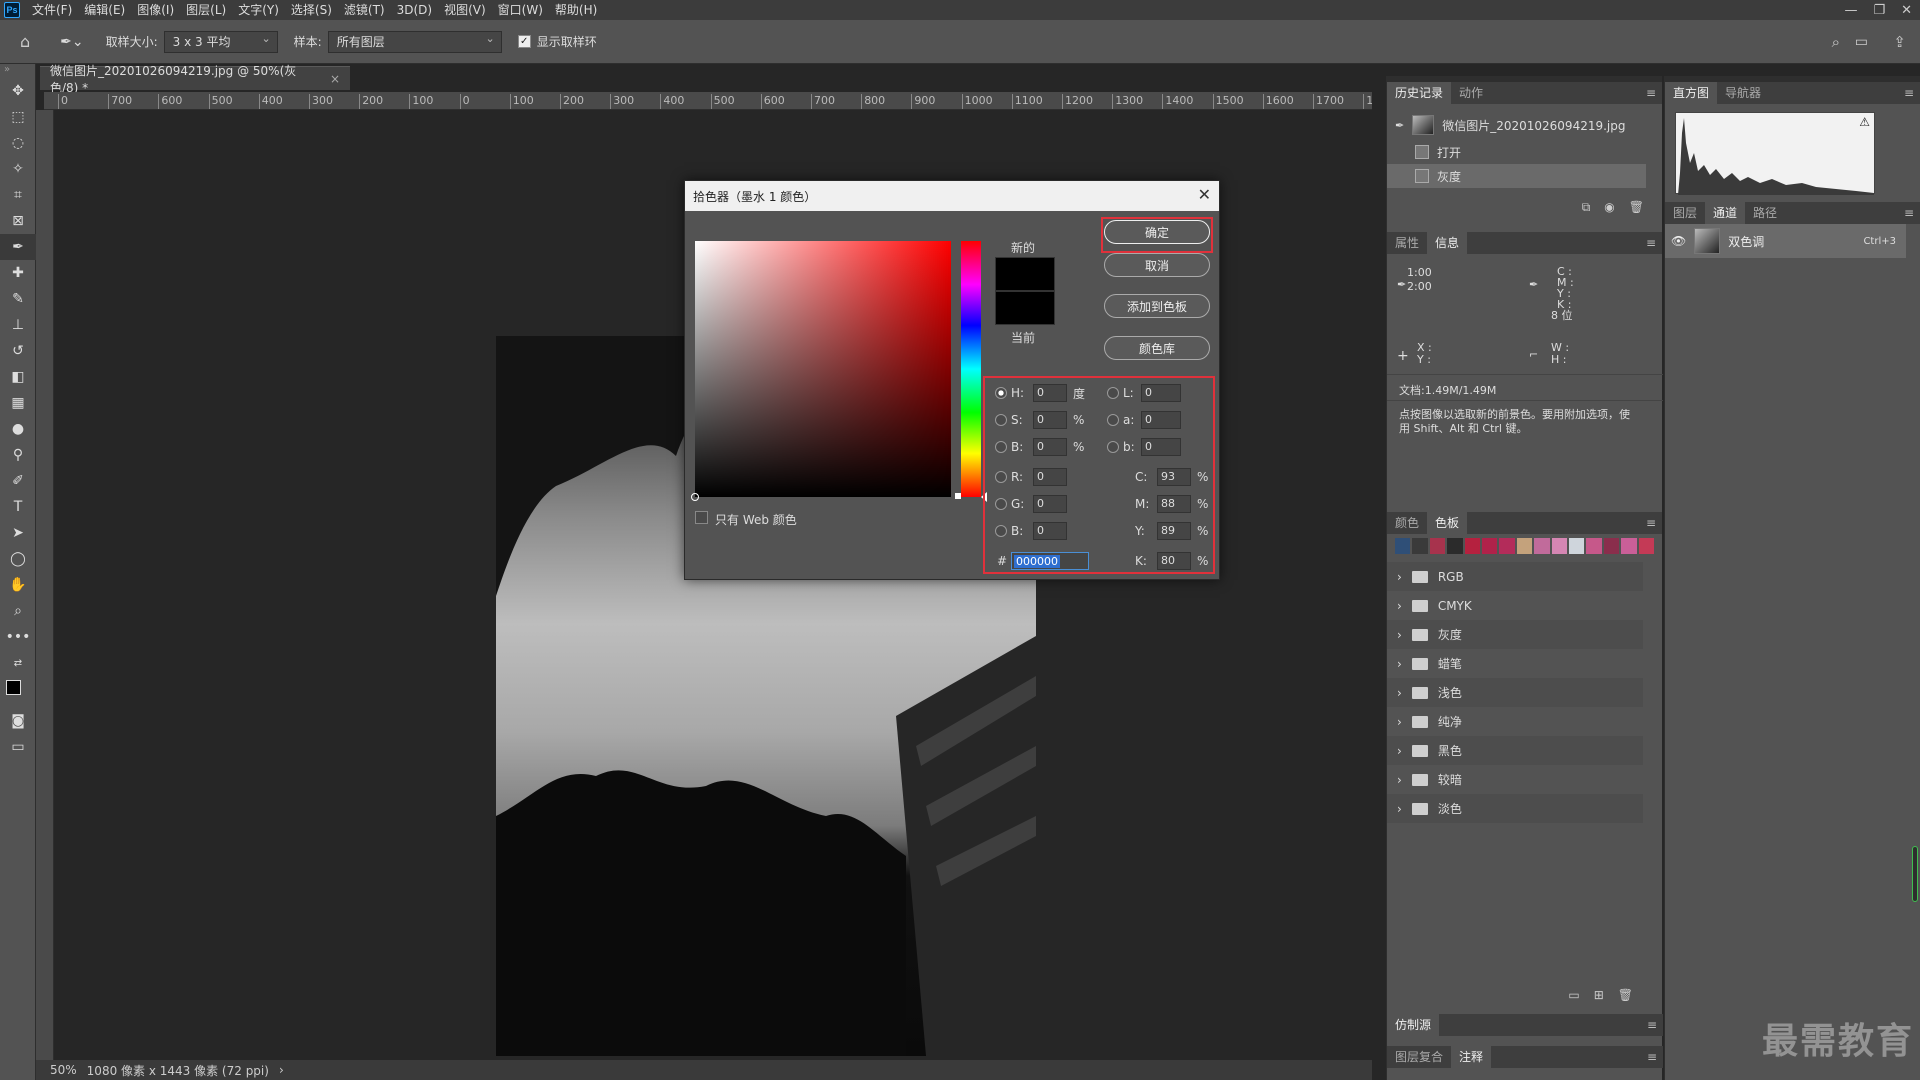 This screenshot has width=1920, height=1080. I want to click on tab-layer-comps: 图层复合, so click(1419, 1057).